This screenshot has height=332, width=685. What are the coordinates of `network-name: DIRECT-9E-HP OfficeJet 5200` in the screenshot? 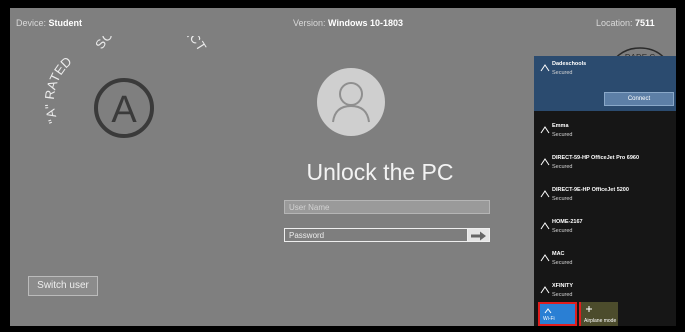 It's located at (590, 190).